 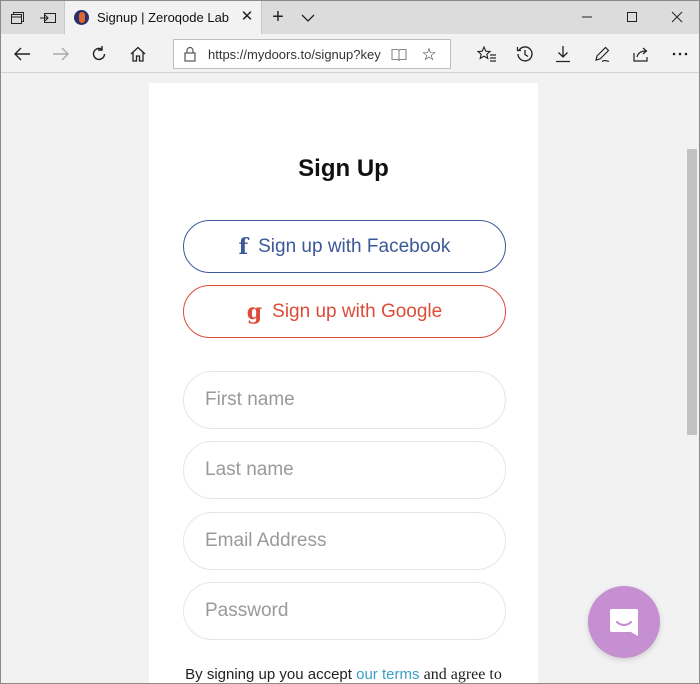 What do you see at coordinates (344, 611) in the screenshot?
I see `password-input` at bounding box center [344, 611].